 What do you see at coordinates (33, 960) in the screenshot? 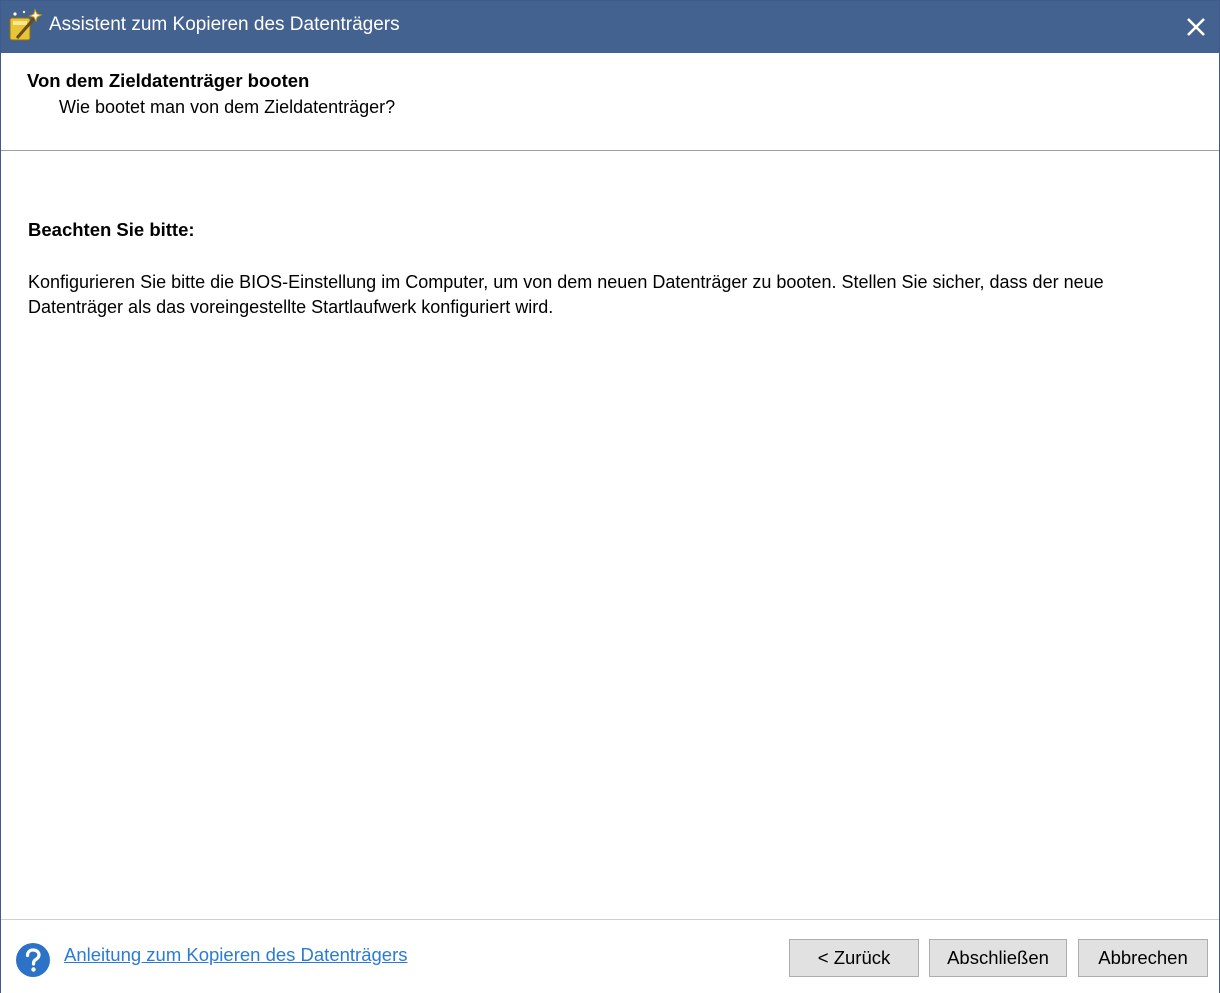
I see `question-circle-icon` at bounding box center [33, 960].